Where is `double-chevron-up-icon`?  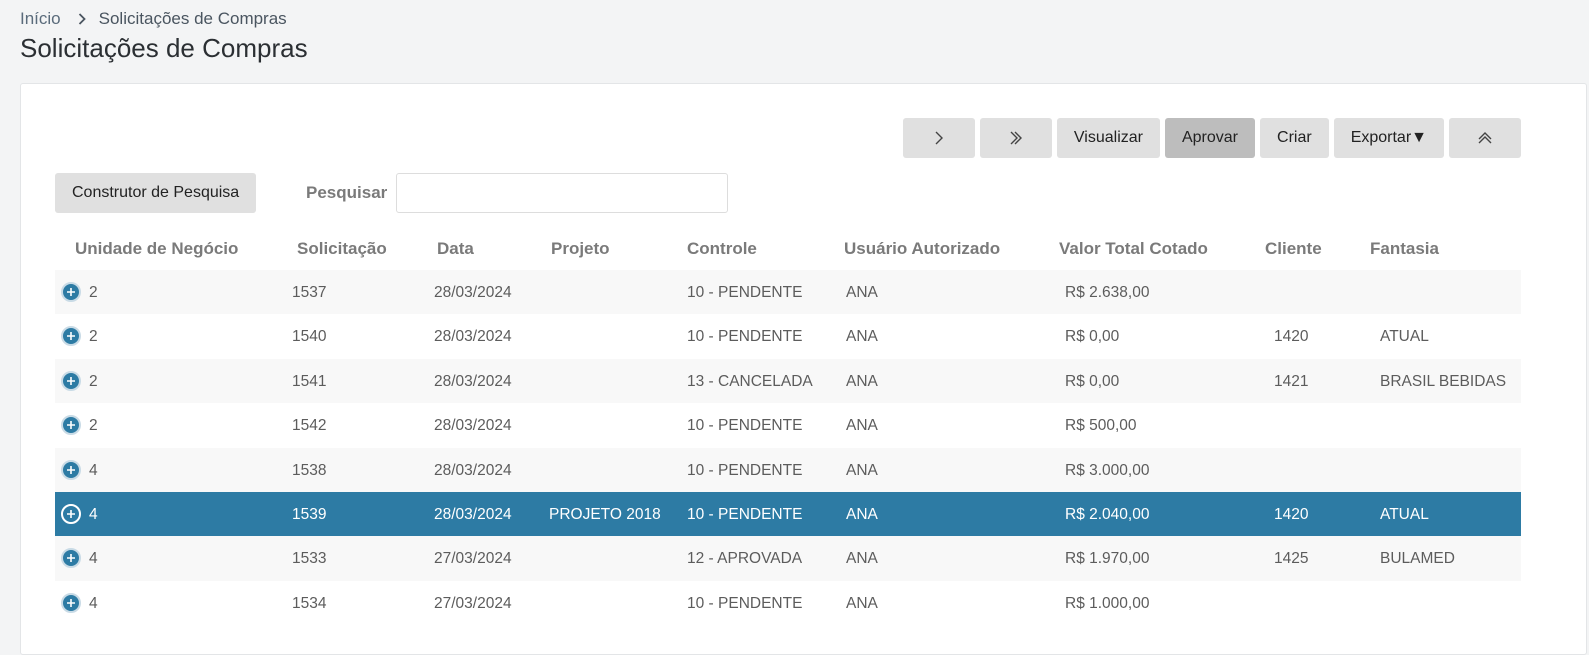
double-chevron-up-icon is located at coordinates (1485, 138).